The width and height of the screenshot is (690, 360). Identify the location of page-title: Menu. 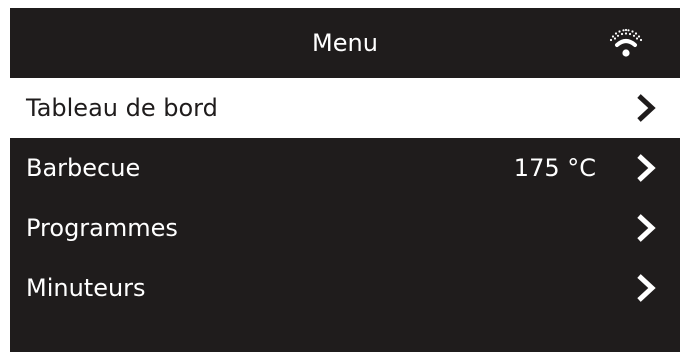
(345, 43).